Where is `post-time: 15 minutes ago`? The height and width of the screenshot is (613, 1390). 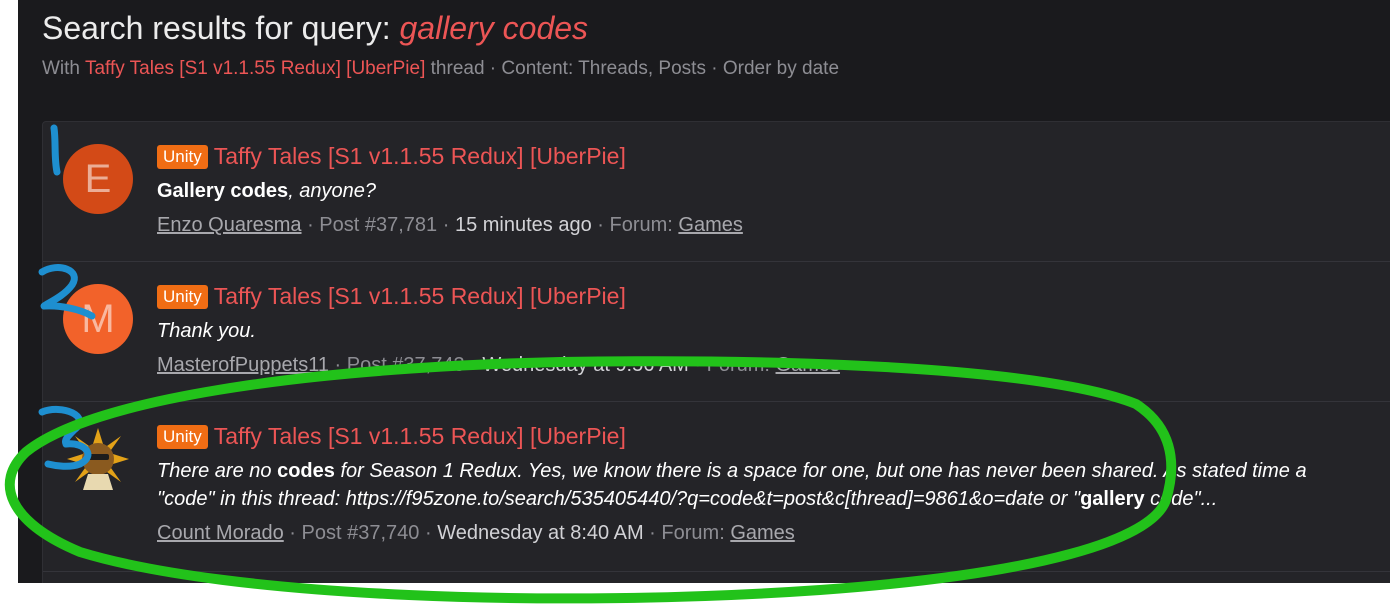
post-time: 15 minutes ago is located at coordinates (523, 225).